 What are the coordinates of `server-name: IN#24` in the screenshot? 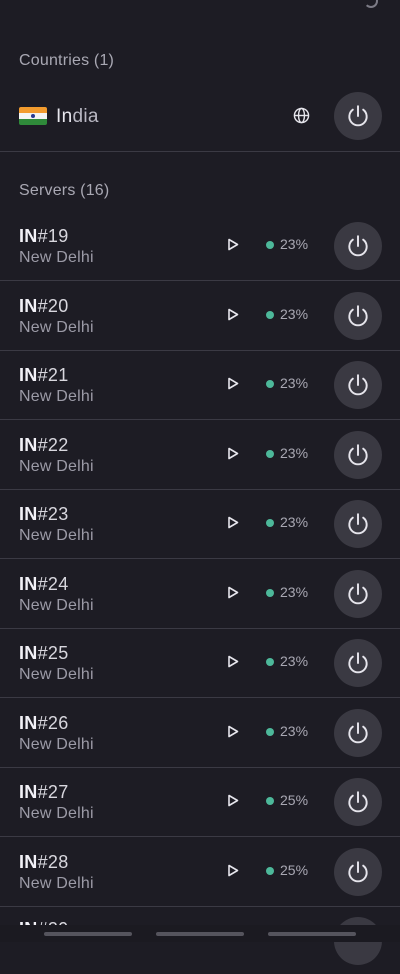 It's located at (44, 584).